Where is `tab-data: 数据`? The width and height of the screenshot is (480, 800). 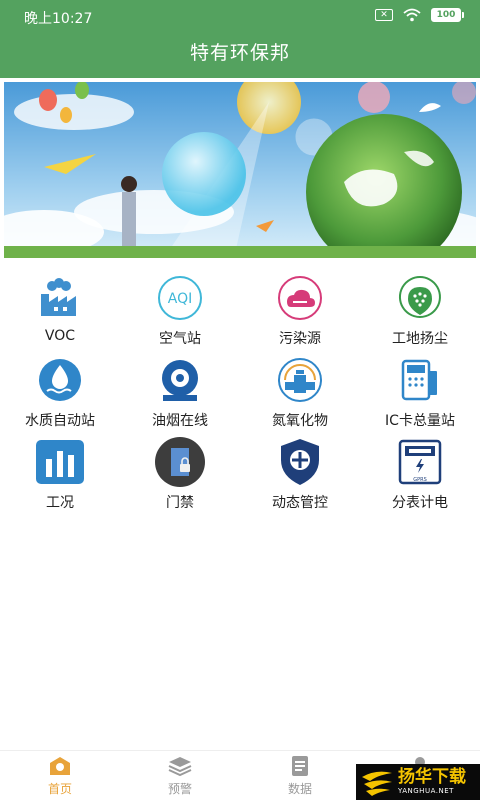
tab-data: 数据 is located at coordinates (300, 777).